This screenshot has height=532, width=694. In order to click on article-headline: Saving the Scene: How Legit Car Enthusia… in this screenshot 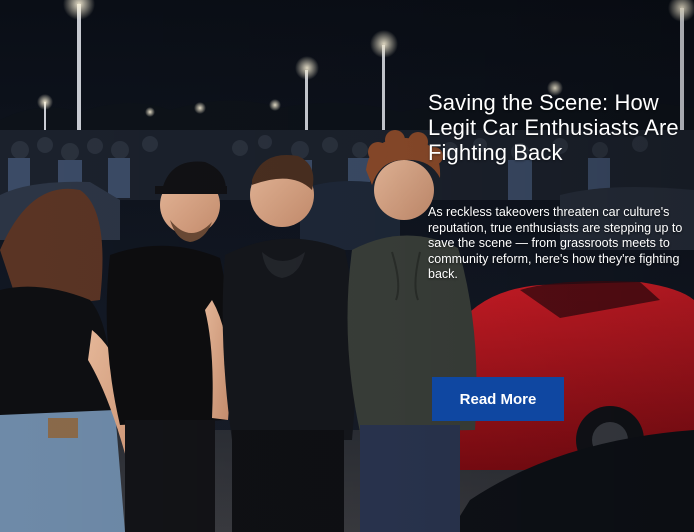, I will do `click(553, 127)`.